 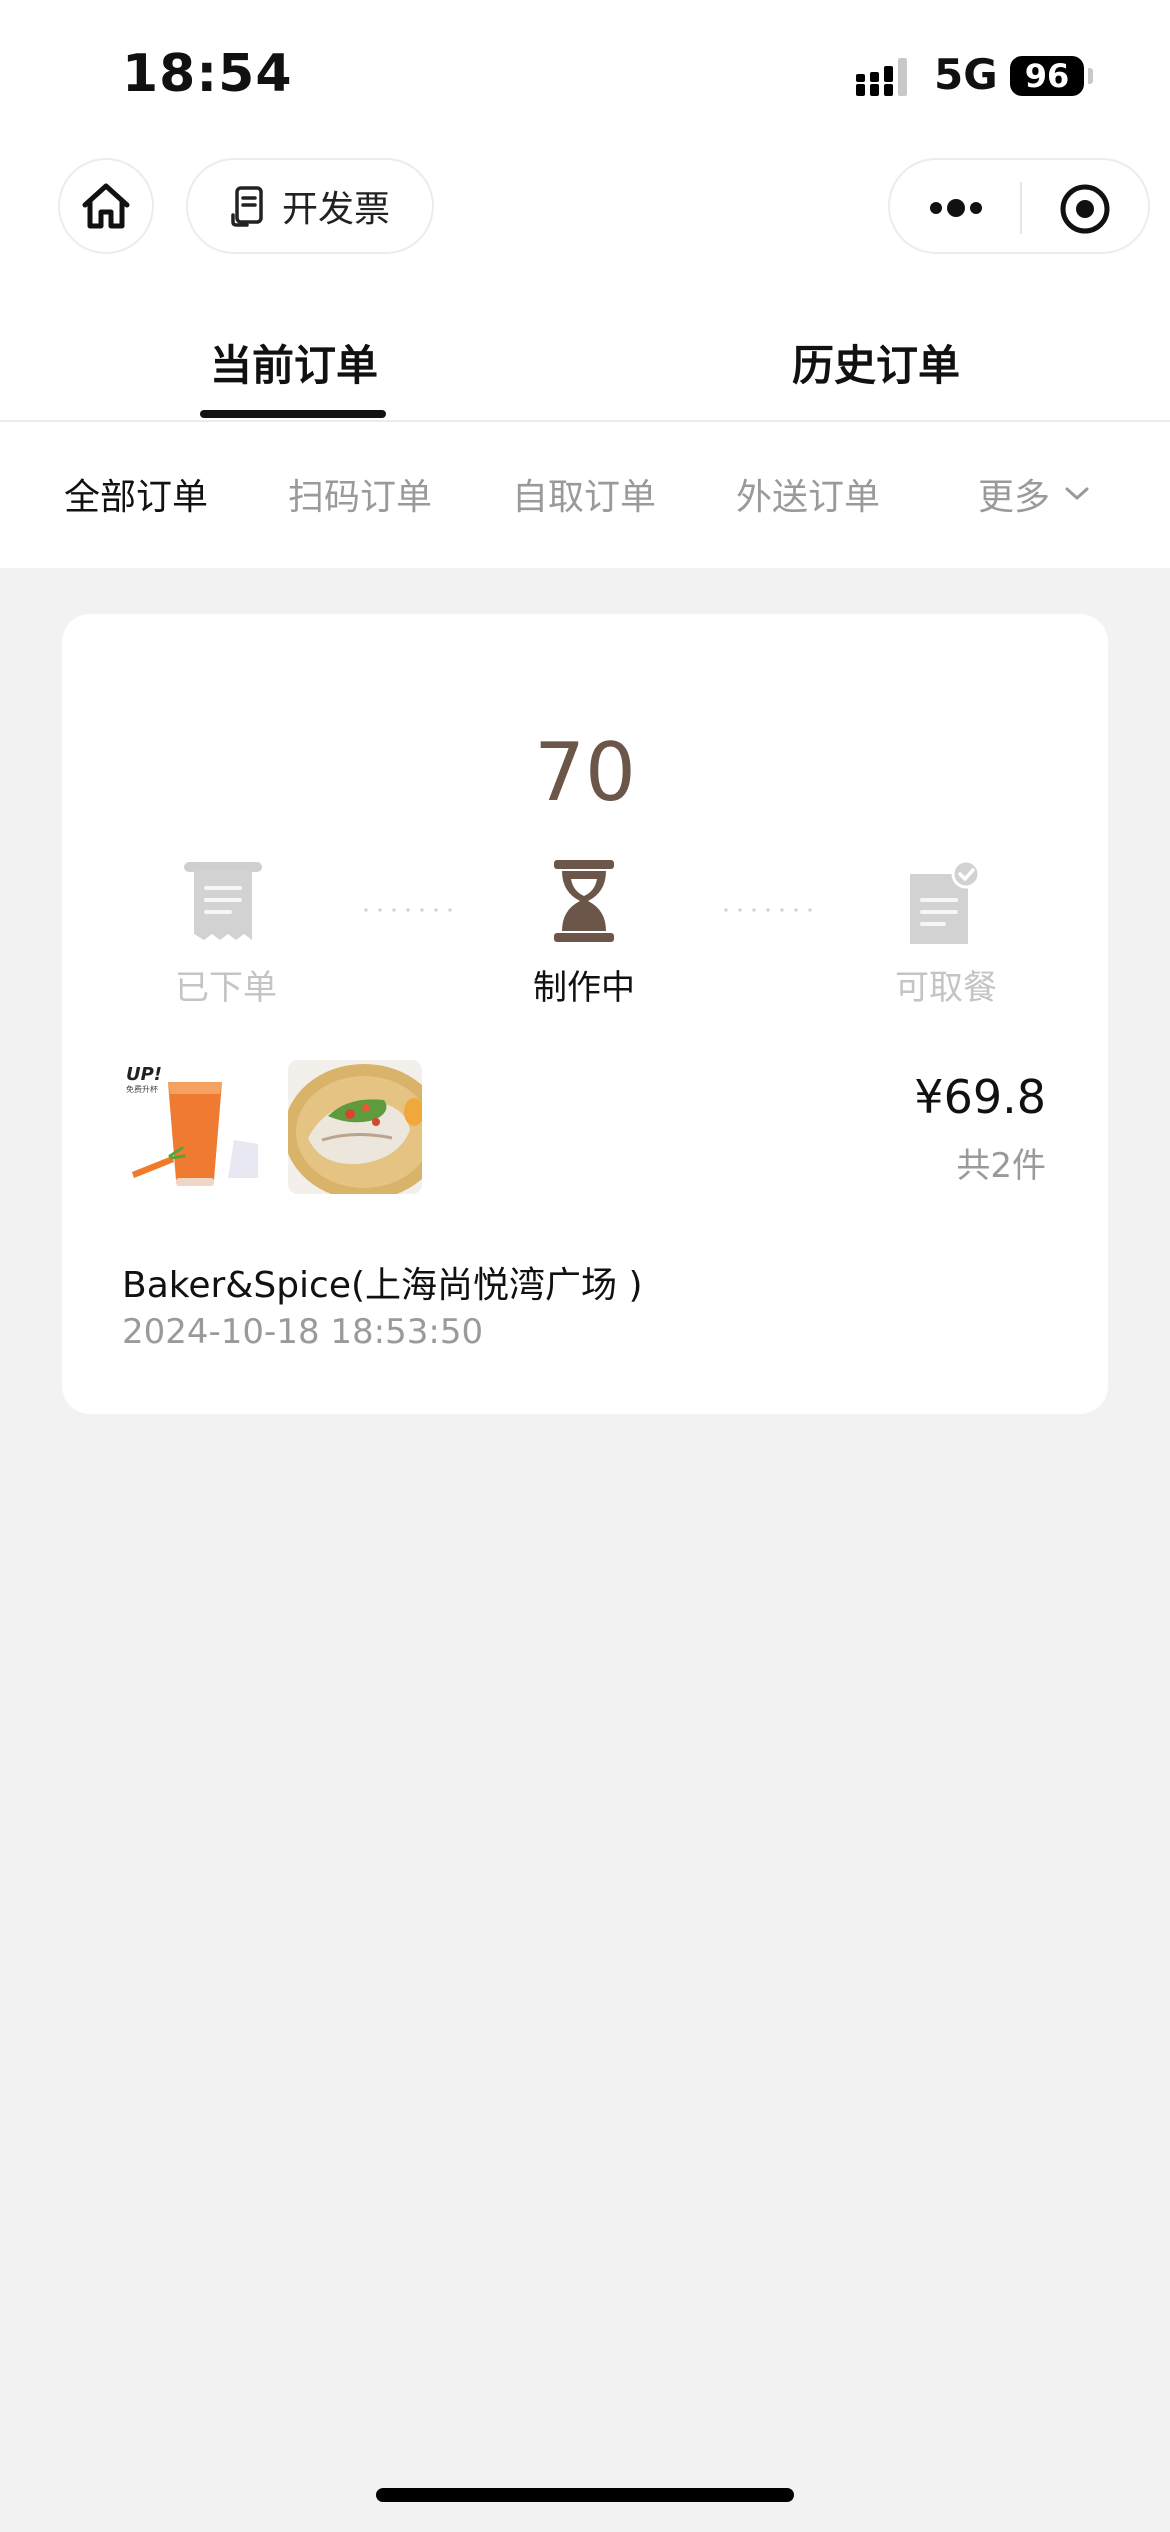 I want to click on carrot-juice-image: UP! 免费升杯, so click(x=192, y=1125).